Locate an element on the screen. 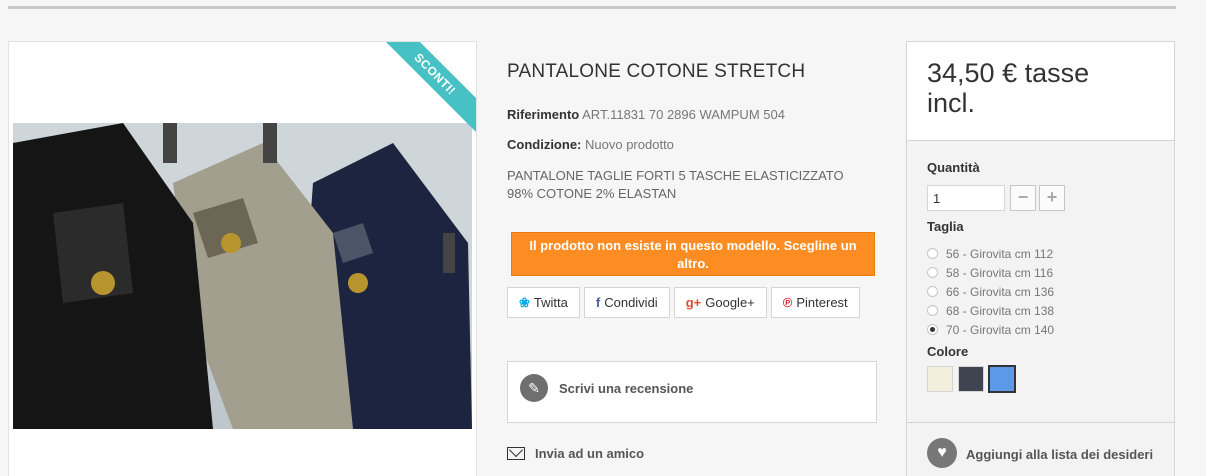 This screenshot has width=1206, height=476. reference-row: Riferimento ART.11831 70 2896 WAMPUM 504 is located at coordinates (646, 114).